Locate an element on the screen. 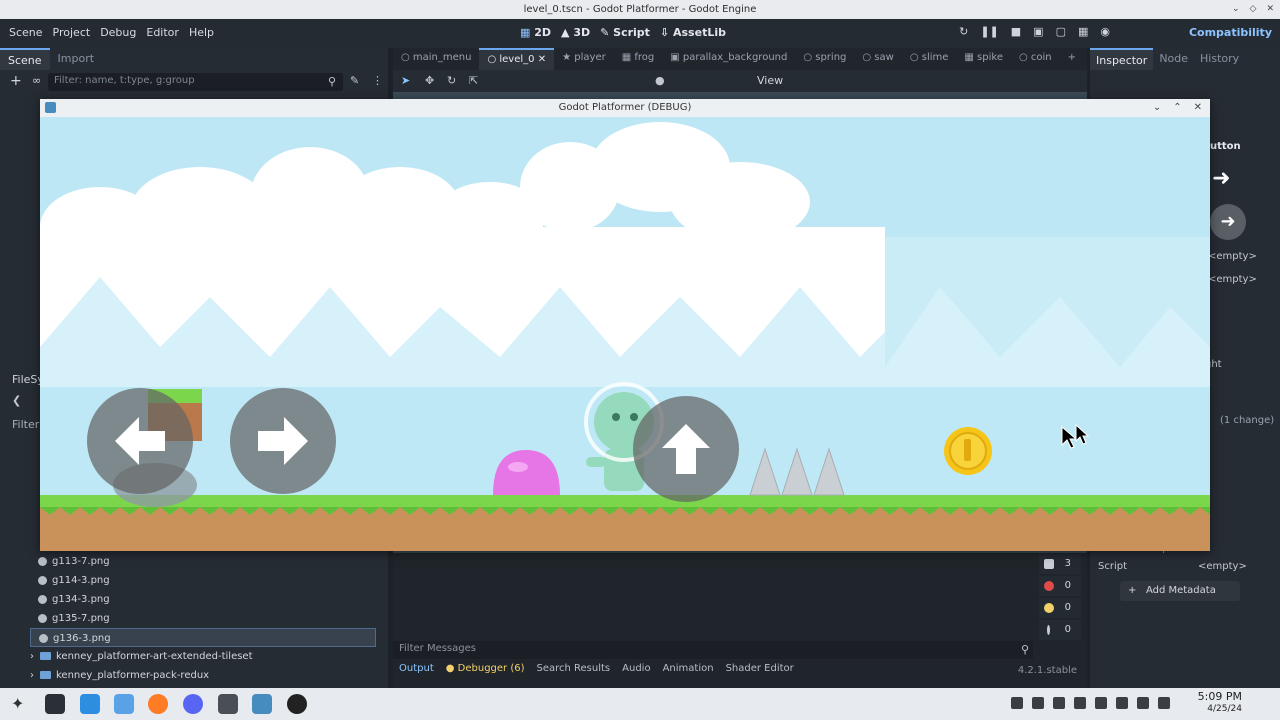 The width and height of the screenshot is (1280, 720). script-value: <empty> is located at coordinates (1239, 566).